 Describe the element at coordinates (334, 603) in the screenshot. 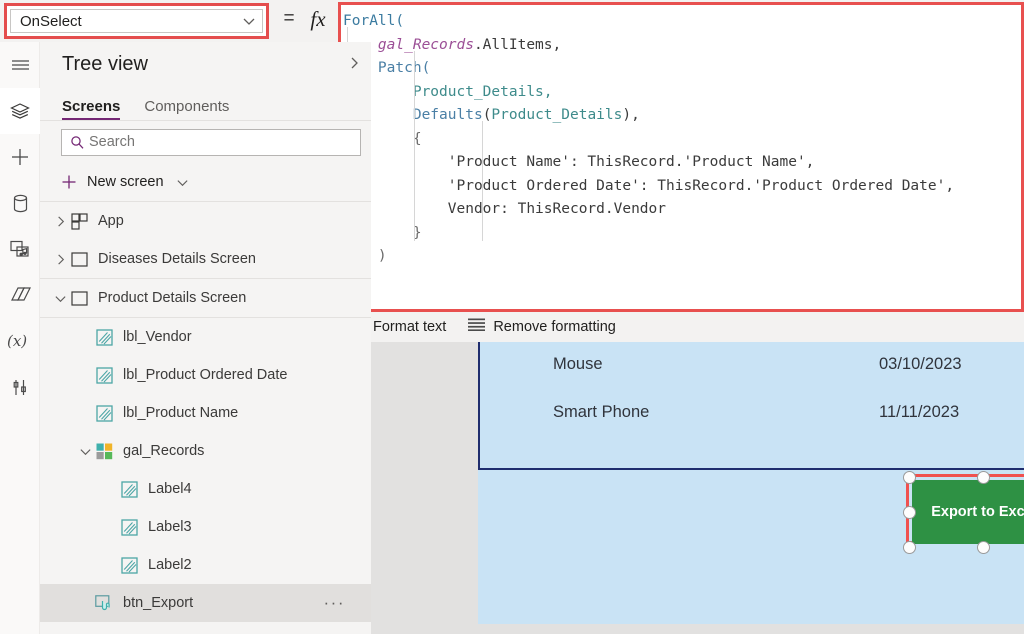

I see `more-options-icon: ···` at that location.